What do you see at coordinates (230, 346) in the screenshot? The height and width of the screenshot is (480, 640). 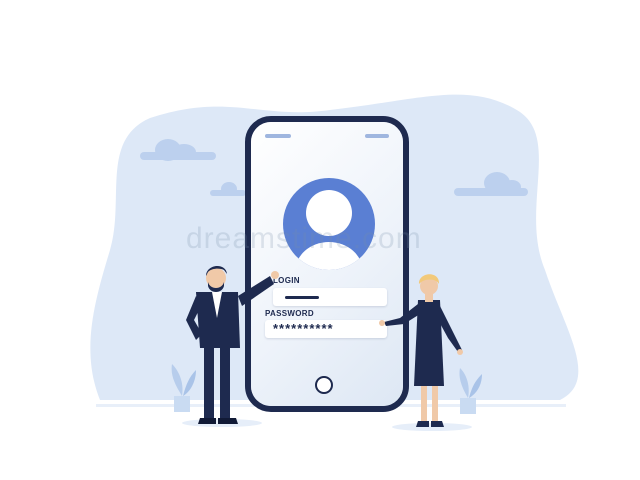 I see `man-in-suit` at bounding box center [230, 346].